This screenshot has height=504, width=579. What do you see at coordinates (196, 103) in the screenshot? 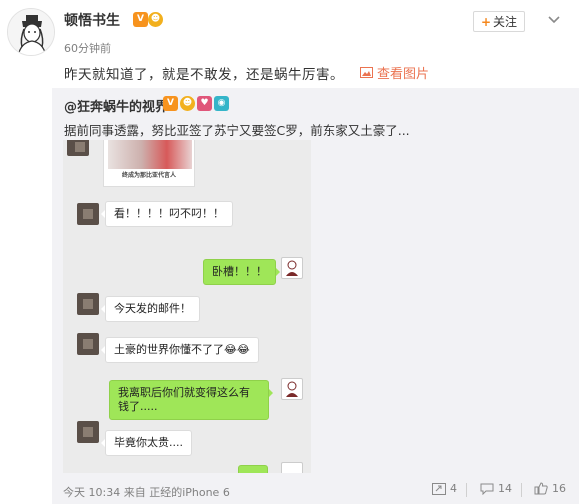
I see `repost-badges: V ☻ ♥ ◉` at bounding box center [196, 103].